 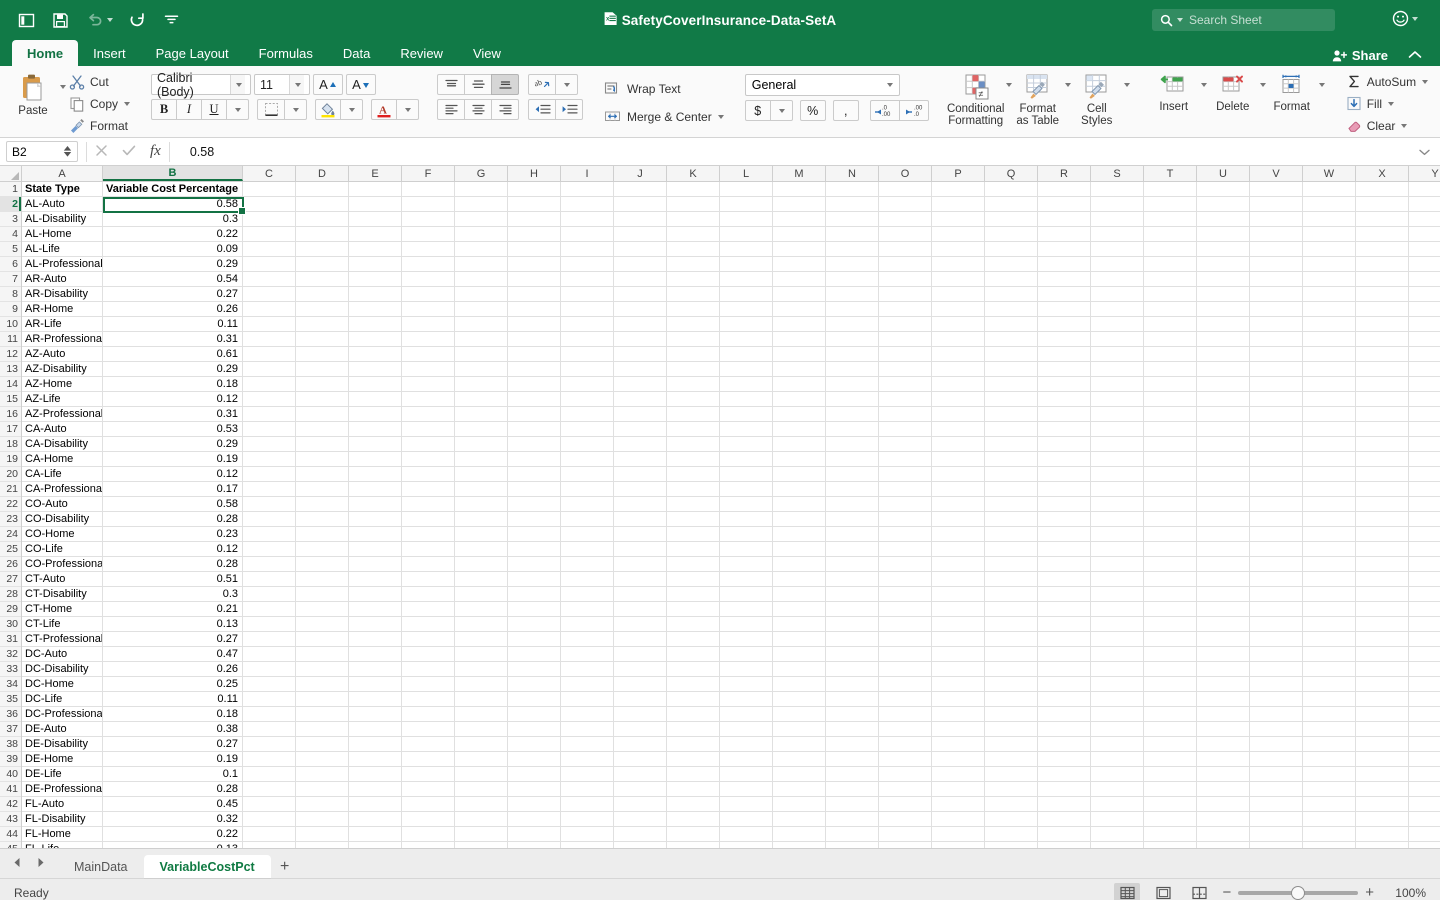 What do you see at coordinates (534, 729) in the screenshot?
I see `cell-h37` at bounding box center [534, 729].